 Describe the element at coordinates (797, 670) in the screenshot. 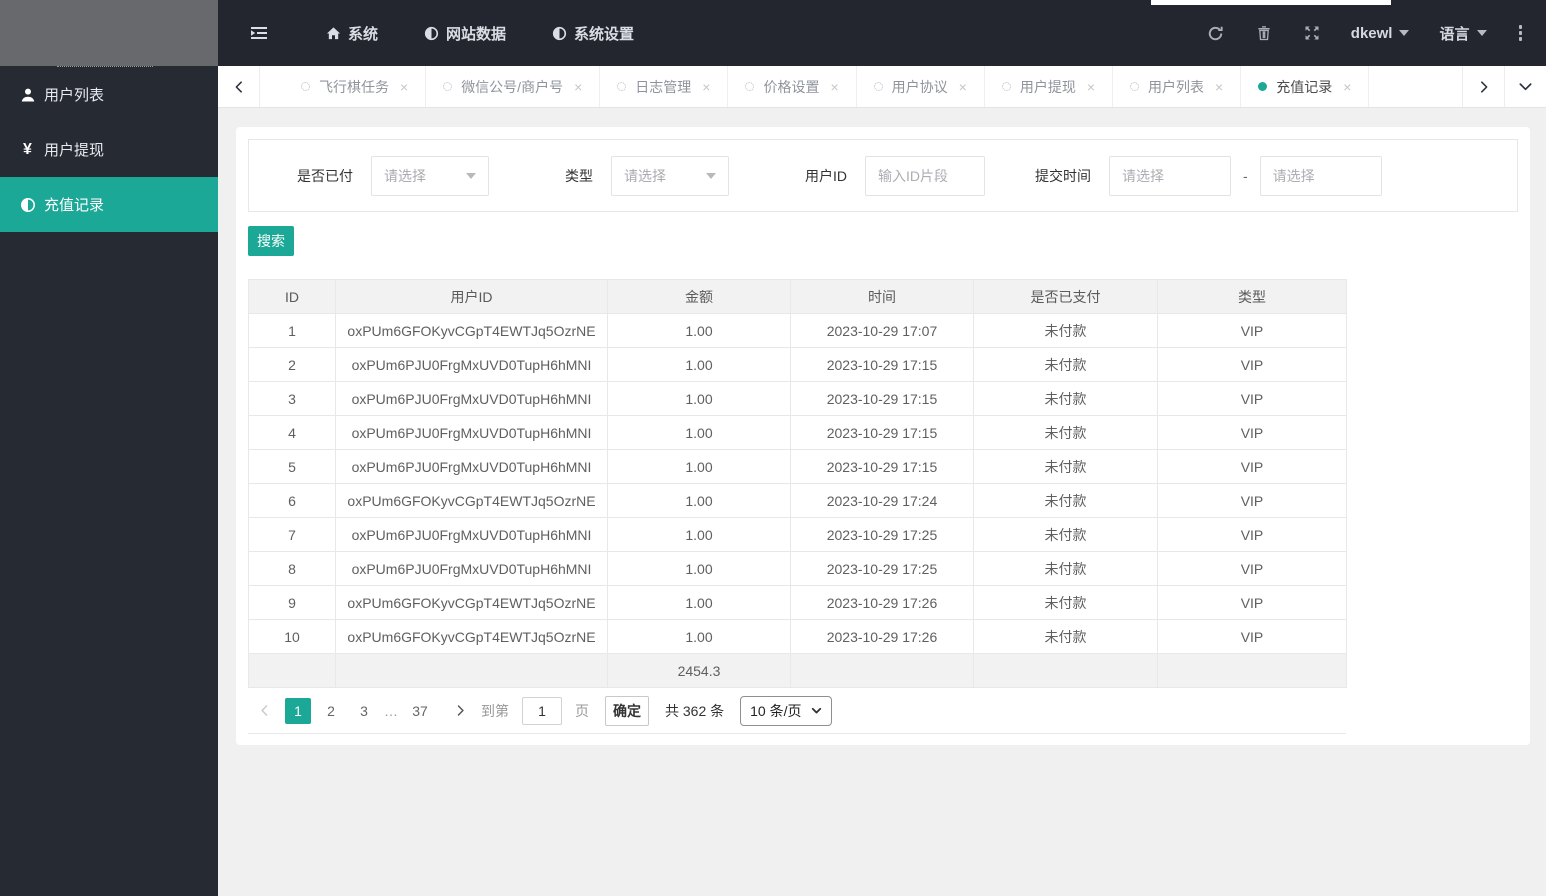

I see `total-row: 2454.3` at that location.